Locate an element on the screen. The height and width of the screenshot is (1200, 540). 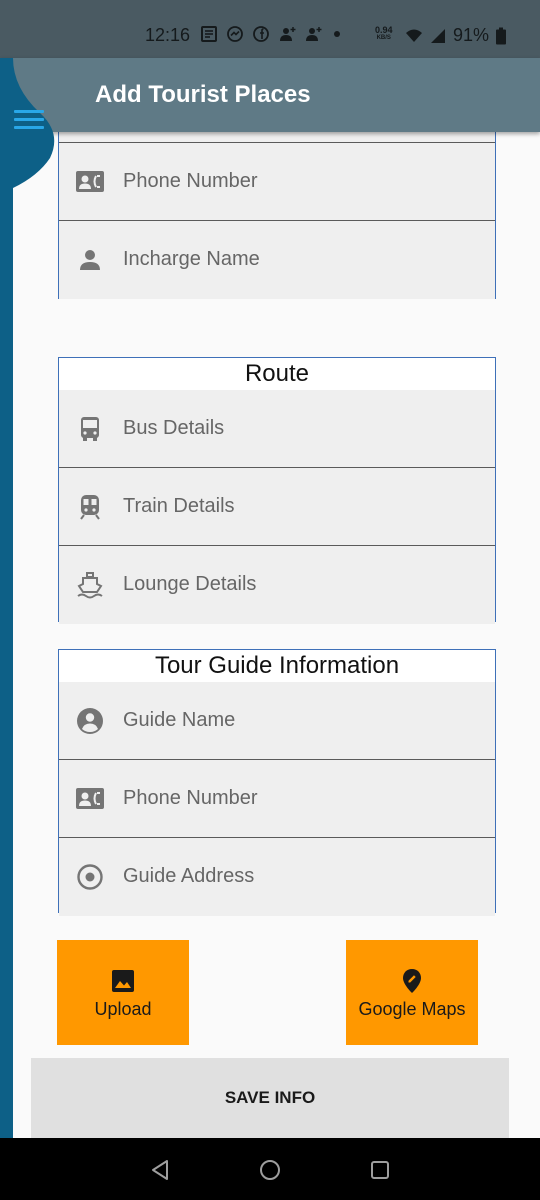
notes-icon is located at coordinates (209, 34).